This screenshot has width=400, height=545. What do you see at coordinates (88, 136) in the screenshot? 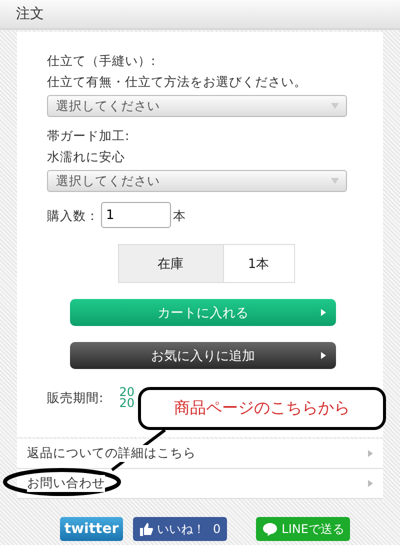
I see `option-label: 帯ガード加工:` at bounding box center [88, 136].